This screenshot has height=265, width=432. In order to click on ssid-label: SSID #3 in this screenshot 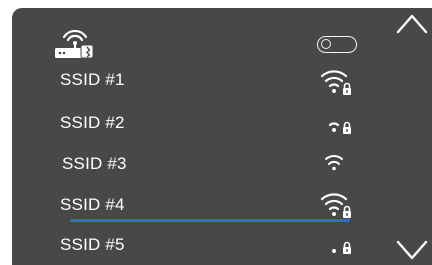, I will do `click(94, 163)`.